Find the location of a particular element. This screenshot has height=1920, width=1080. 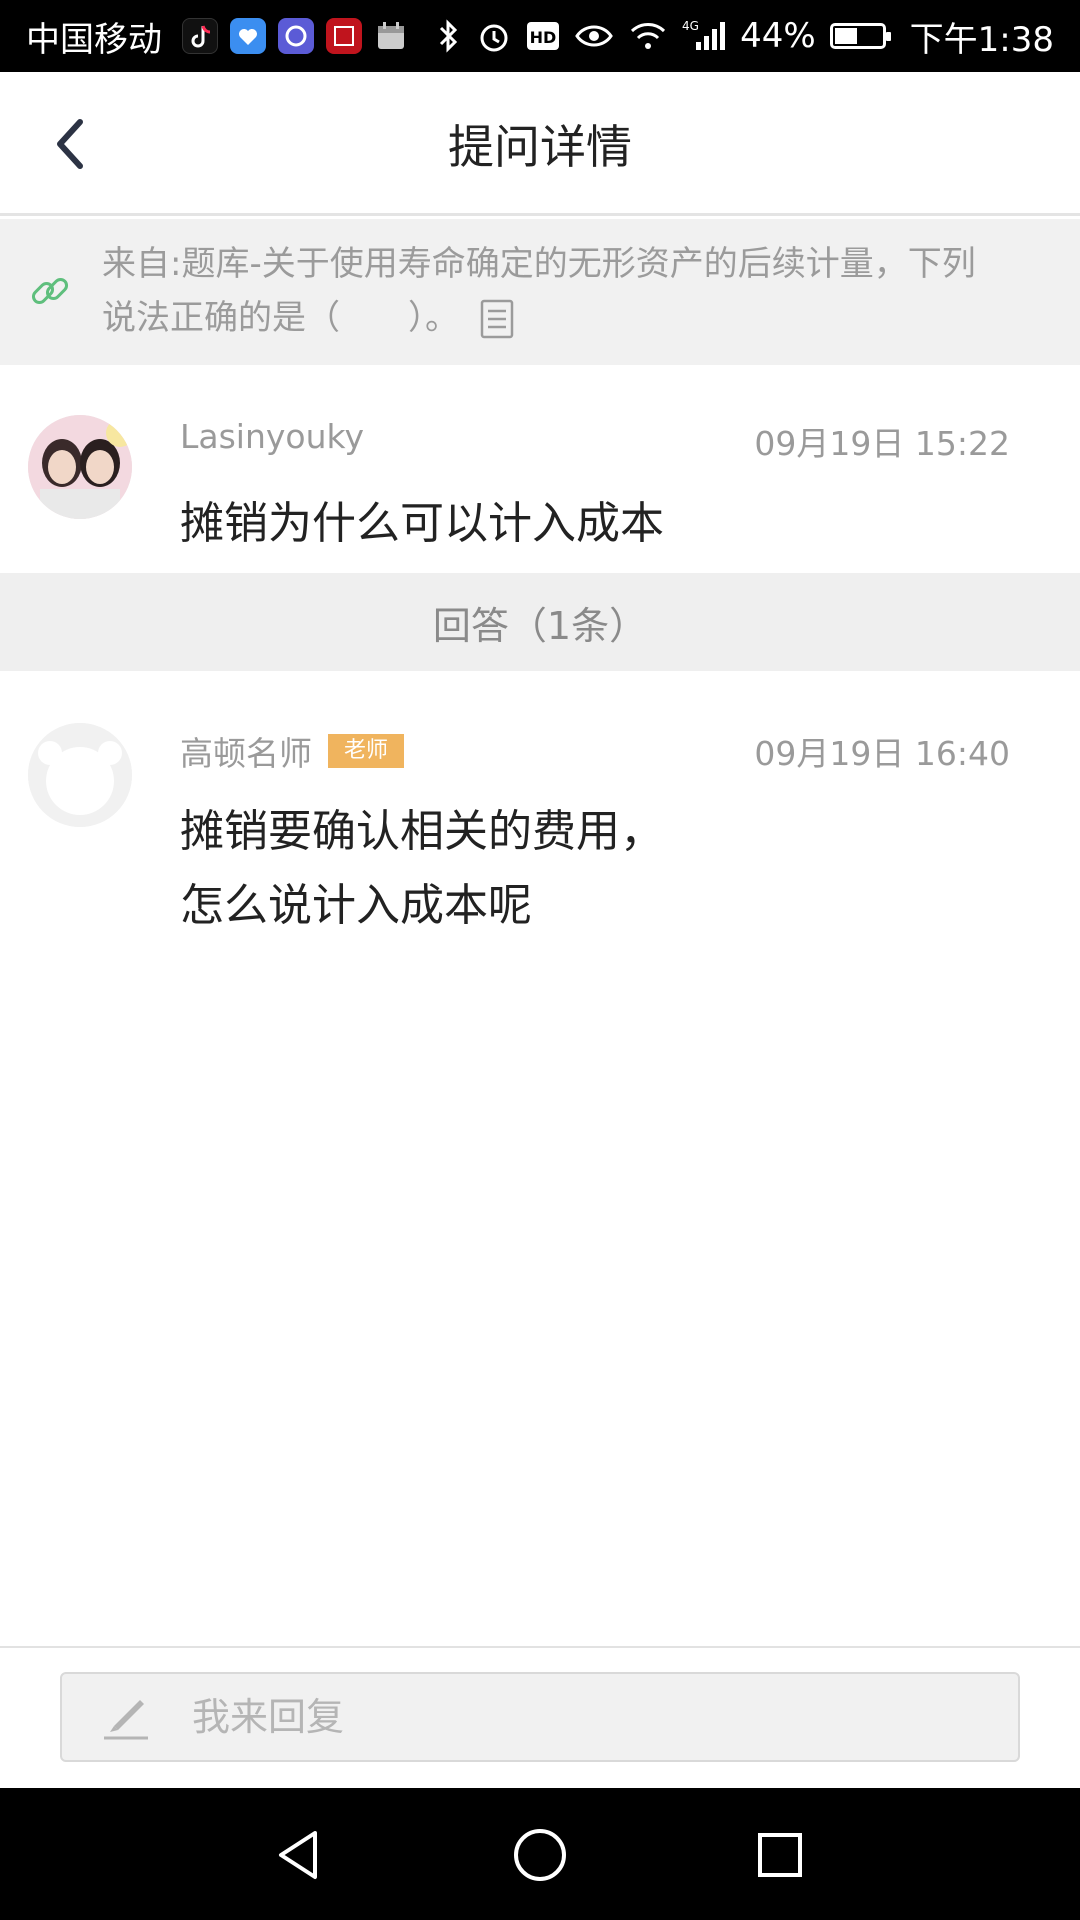

answer-text-line: 摊销要确认相关的费用， is located at coordinates (422, 831).